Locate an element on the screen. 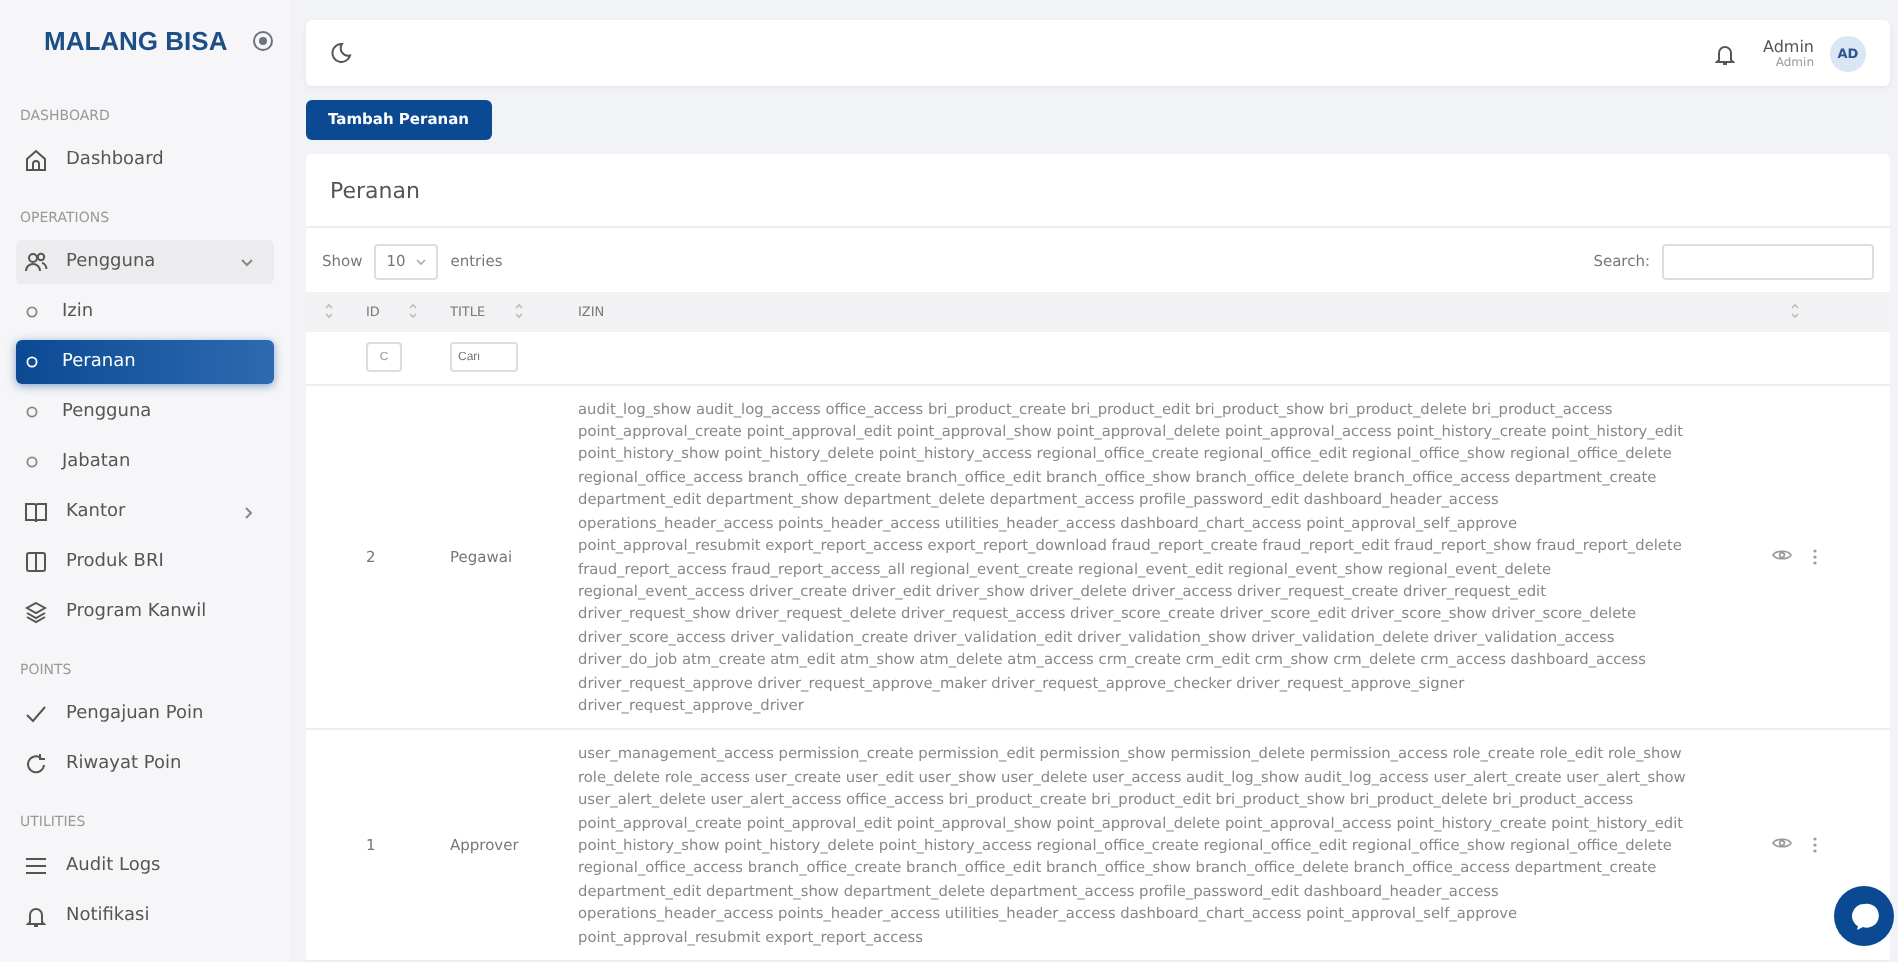  home-icon is located at coordinates (36, 160).